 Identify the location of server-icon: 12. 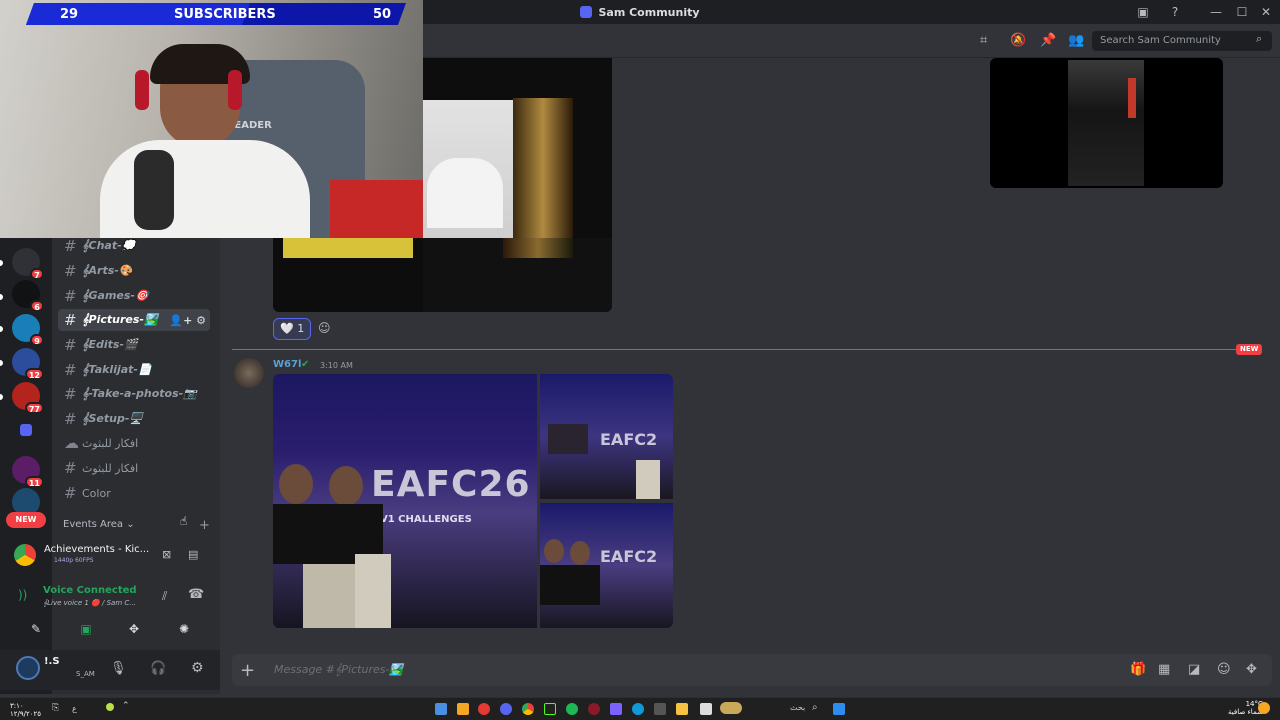
(28, 364).